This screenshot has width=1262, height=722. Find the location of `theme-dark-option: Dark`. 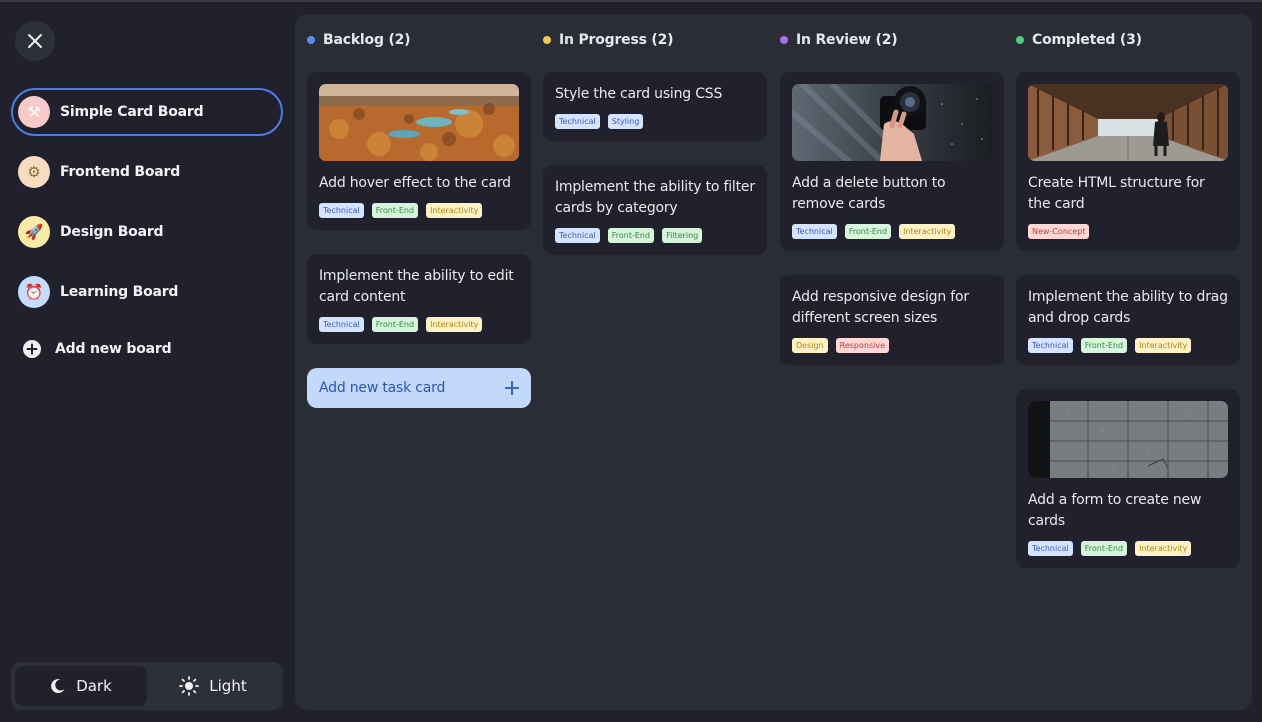

theme-dark-option: Dark is located at coordinates (81, 686).